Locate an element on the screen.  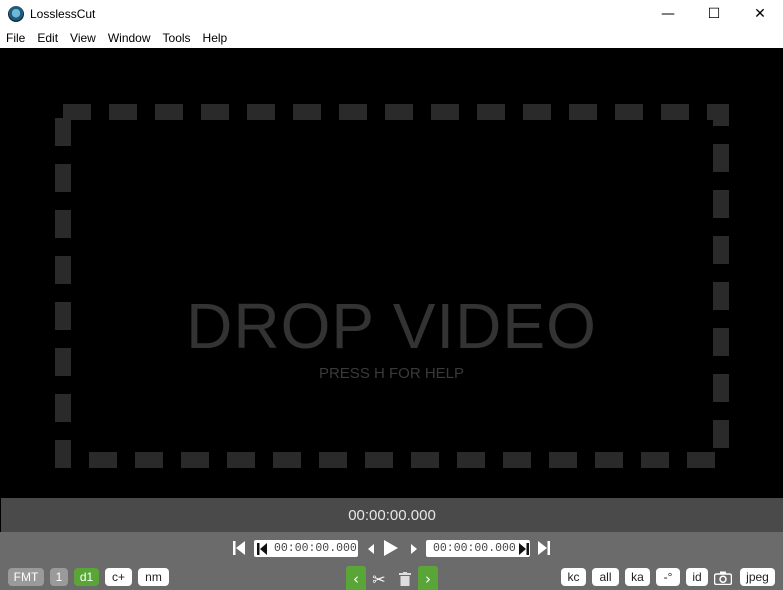
track-count-button: 1 is located at coordinates (59, 577).